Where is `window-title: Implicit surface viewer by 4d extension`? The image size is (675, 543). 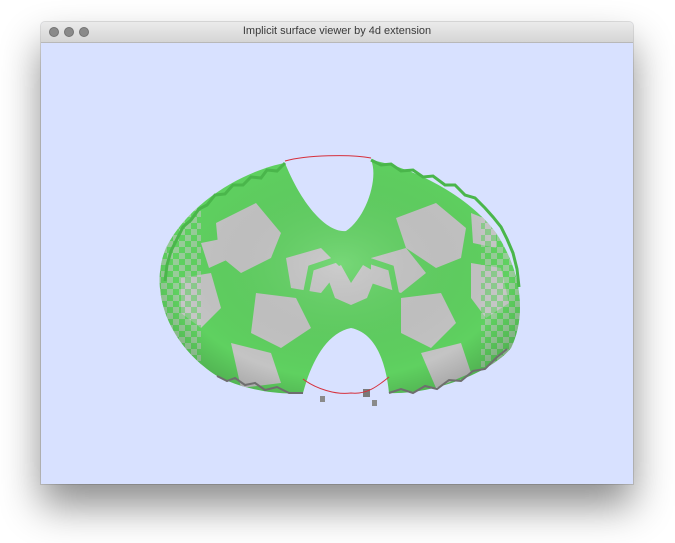 window-title: Implicit surface viewer by 4d extension is located at coordinates (337, 31).